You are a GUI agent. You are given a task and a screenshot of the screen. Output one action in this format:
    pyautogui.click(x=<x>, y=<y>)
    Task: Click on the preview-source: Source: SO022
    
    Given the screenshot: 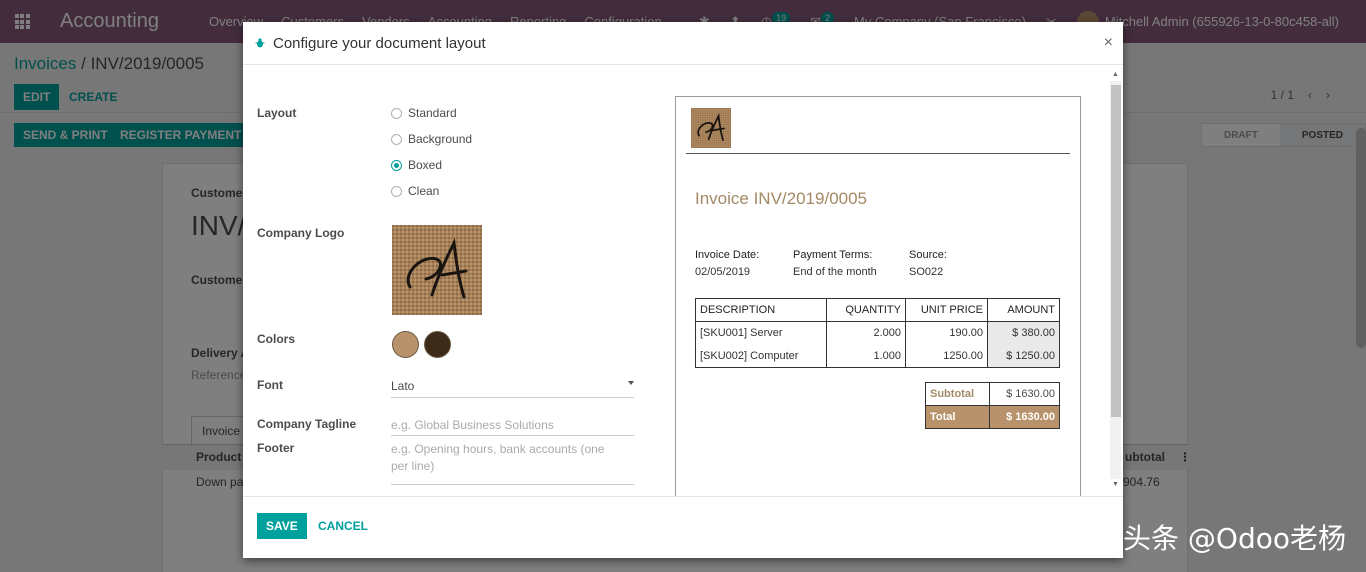 What is the action you would take?
    pyautogui.click(x=928, y=264)
    